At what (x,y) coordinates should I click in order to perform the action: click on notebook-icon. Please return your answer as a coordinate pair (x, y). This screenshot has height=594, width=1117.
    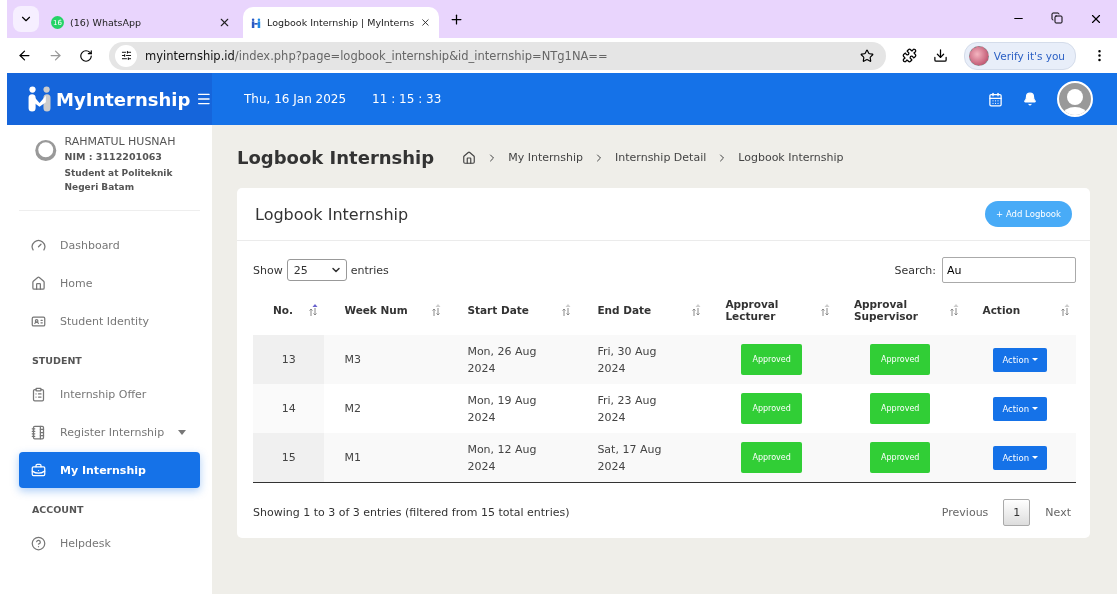
    Looking at the image, I should click on (38, 432).